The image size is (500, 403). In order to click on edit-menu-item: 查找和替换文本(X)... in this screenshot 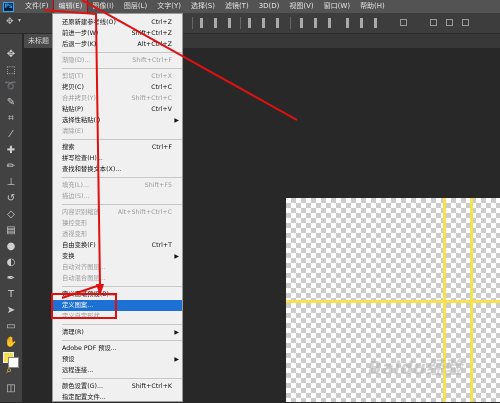, I will do `click(117, 169)`.